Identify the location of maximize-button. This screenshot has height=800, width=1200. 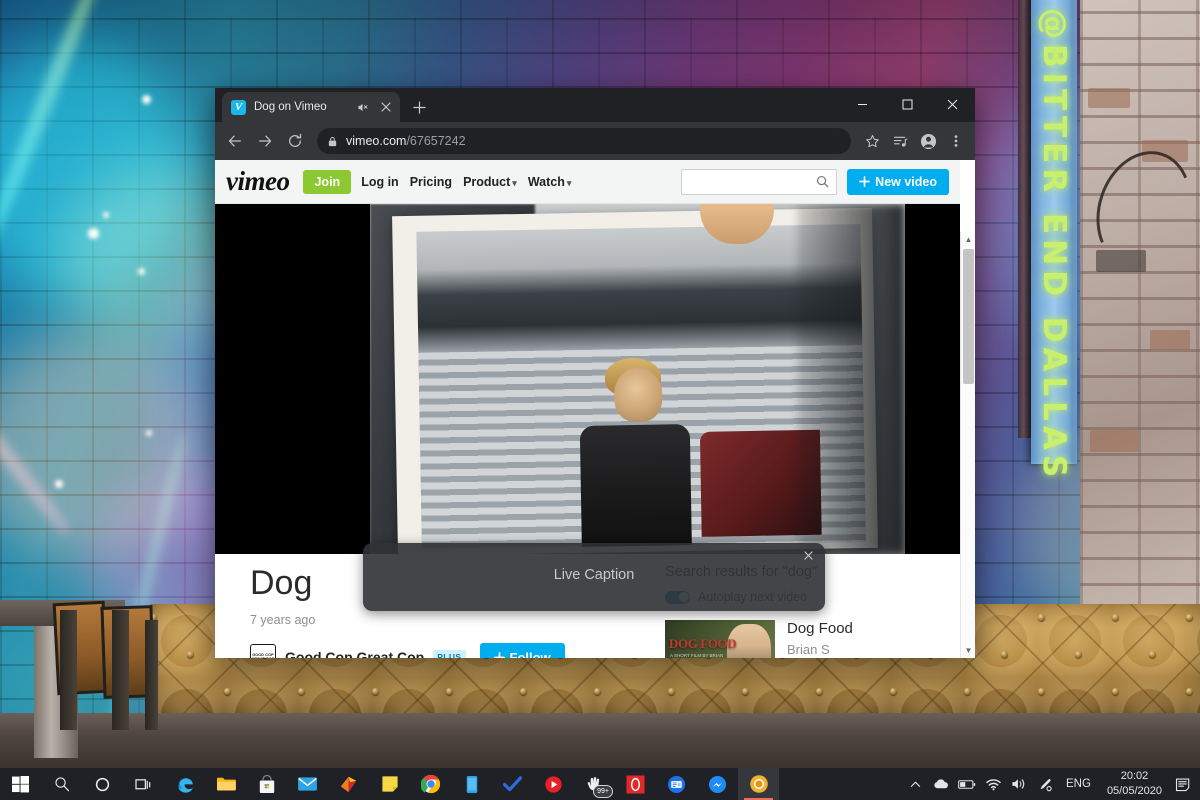
(907, 104).